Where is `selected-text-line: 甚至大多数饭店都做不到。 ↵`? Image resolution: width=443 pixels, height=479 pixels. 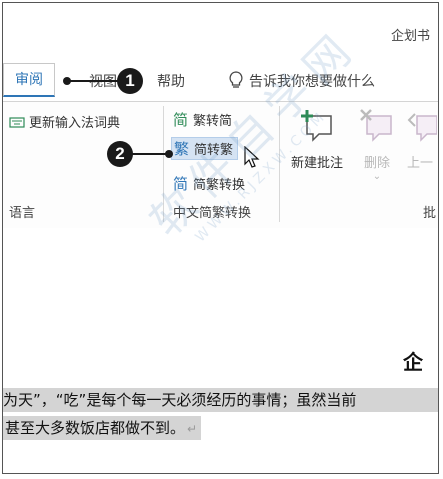 selected-text-line: 甚至大多数饭店都做不到。 ↵ is located at coordinates (102, 428).